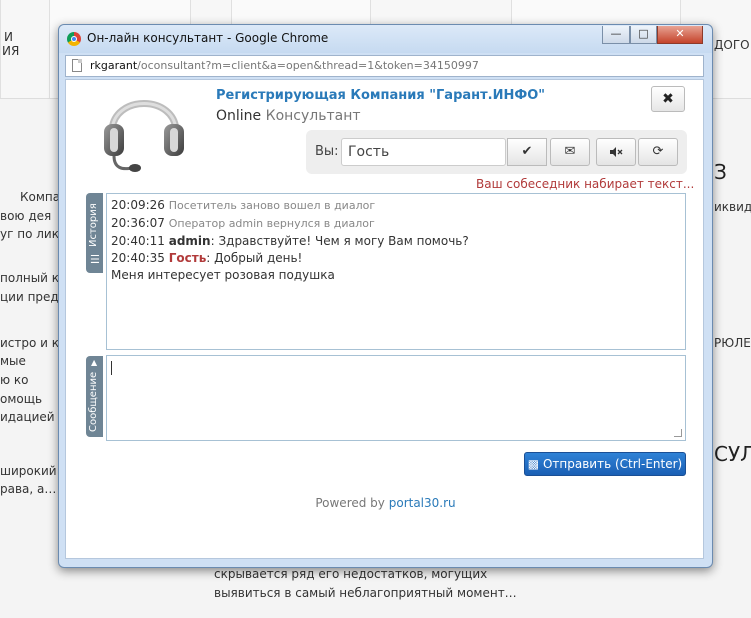 The width and height of the screenshot is (751, 618). I want to click on envelope-icon: ✉, so click(570, 151).